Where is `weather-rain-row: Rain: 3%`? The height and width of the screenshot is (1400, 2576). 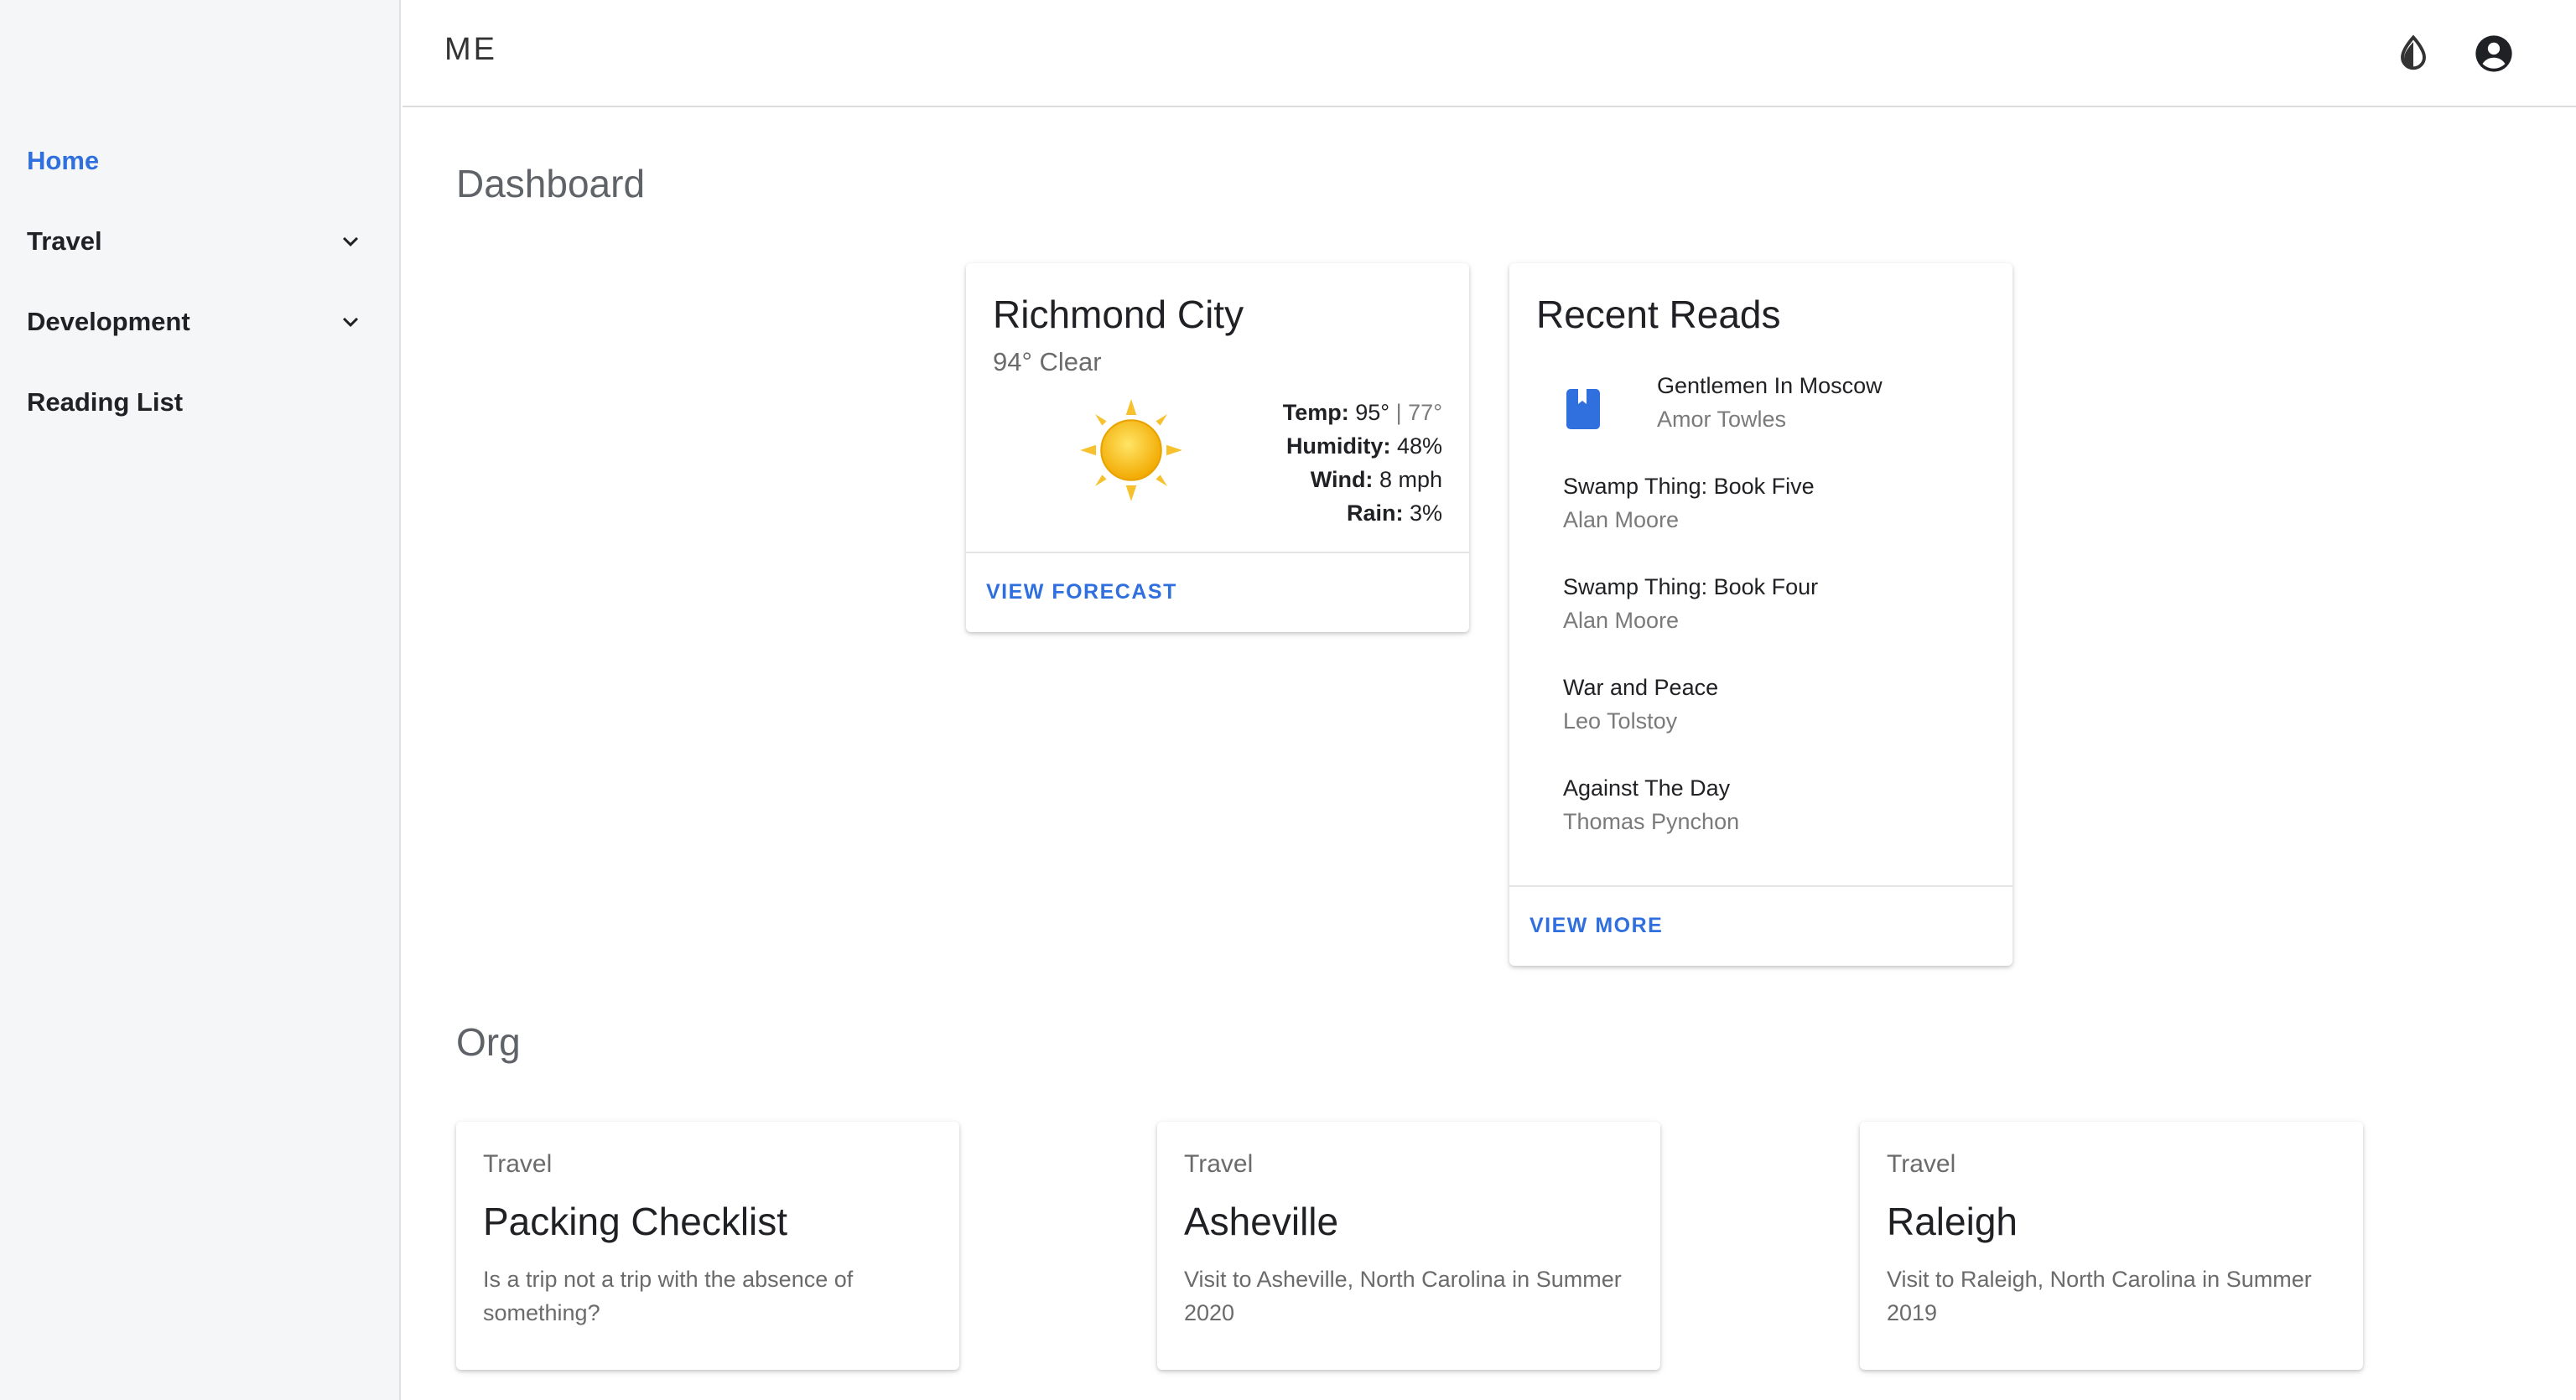 weather-rain-row: Rain: 3% is located at coordinates (1362, 513).